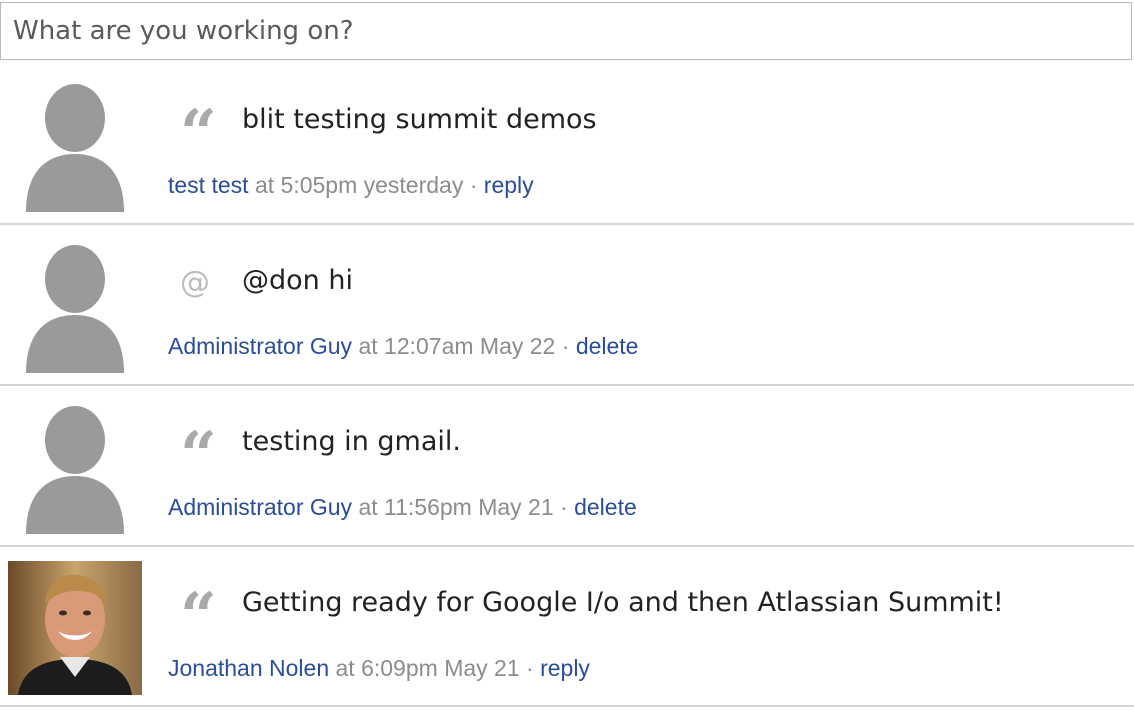 The width and height of the screenshot is (1134, 726). Describe the element at coordinates (427, 668) in the screenshot. I see `timestamp: at 6:09pm May 21` at that location.